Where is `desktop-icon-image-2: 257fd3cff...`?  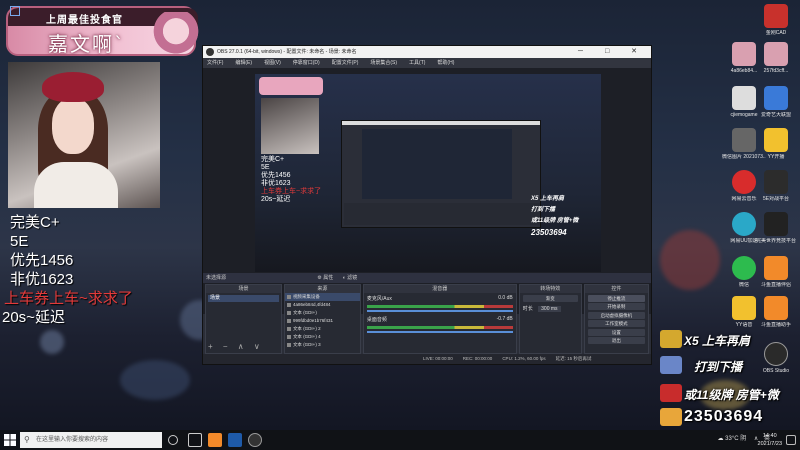
desktop-icon-image-2: 257fd3cff... is located at coordinates (776, 58).